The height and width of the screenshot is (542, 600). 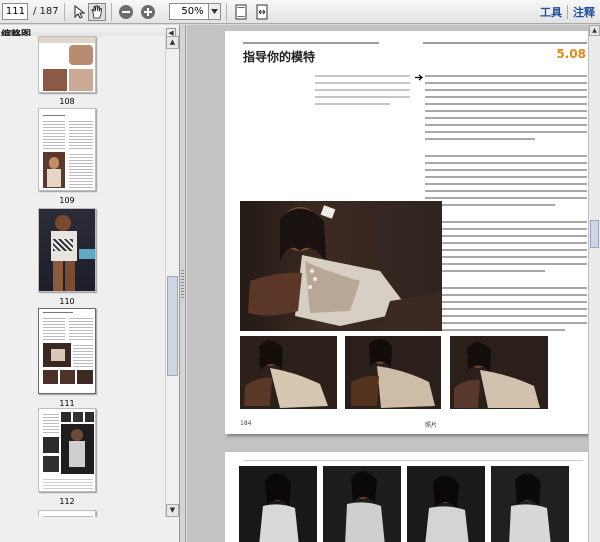 I want to click on hand-tool-icon, so click(x=96, y=11).